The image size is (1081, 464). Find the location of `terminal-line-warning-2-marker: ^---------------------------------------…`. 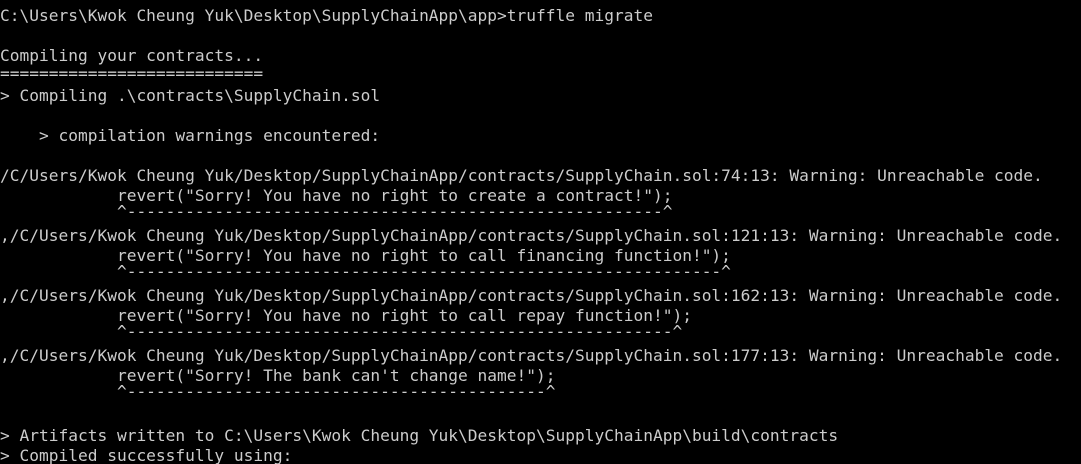

terminal-line-warning-2-marker: ^---------------------------------------… is located at coordinates (365, 271).